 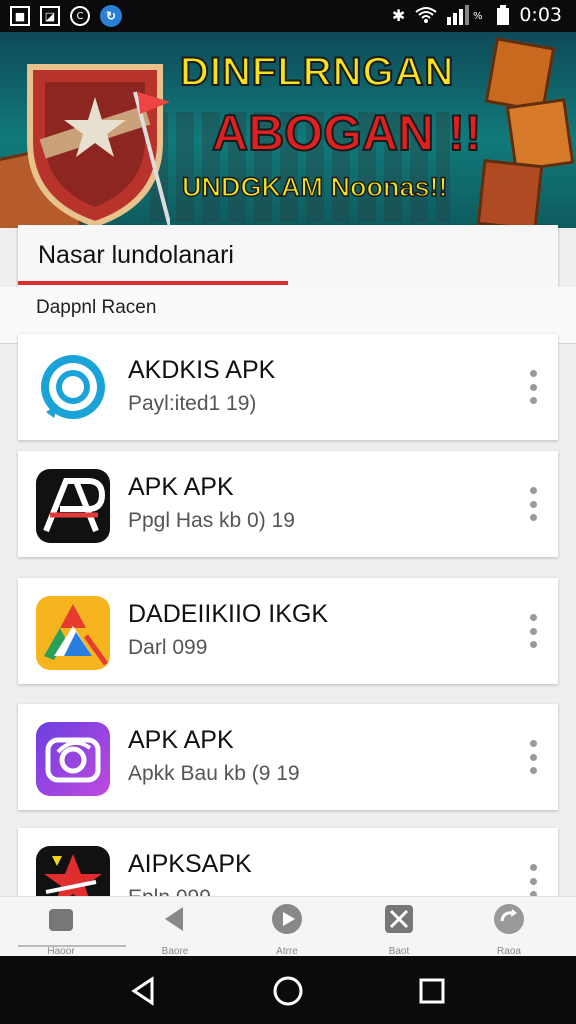 What do you see at coordinates (73, 389) in the screenshot?
I see `chat-bubble-icon` at bounding box center [73, 389].